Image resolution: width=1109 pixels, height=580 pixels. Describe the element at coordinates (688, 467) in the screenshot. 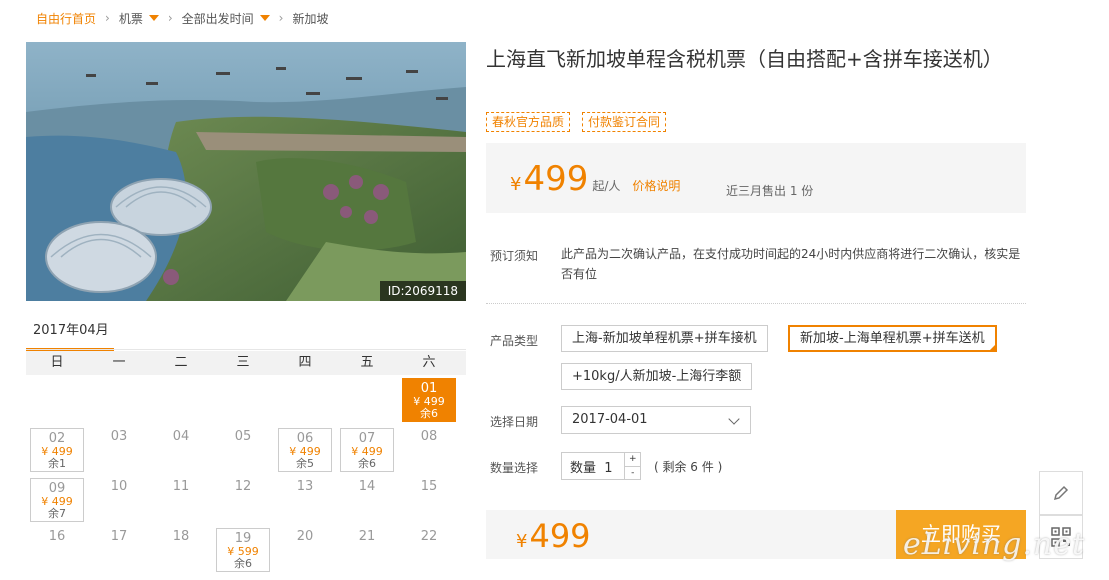

I see `remaining-stock: ( 剩余 6 件 )` at that location.